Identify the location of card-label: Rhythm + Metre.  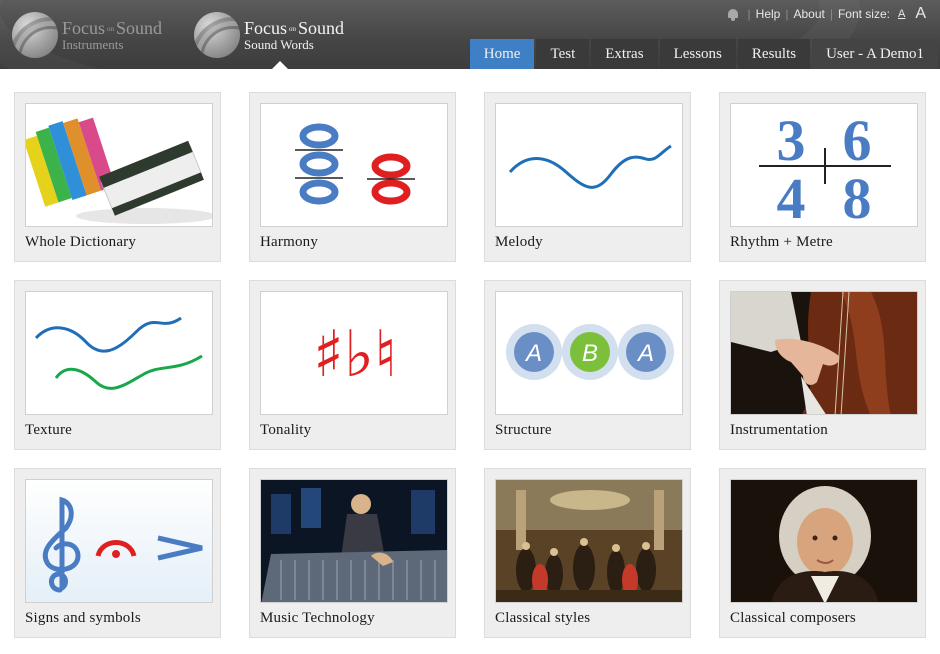
(781, 242).